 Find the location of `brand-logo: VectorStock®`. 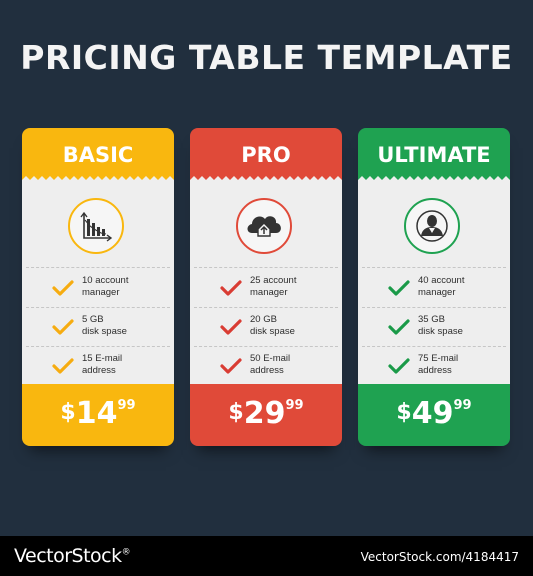

brand-logo: VectorStock® is located at coordinates (72, 556).